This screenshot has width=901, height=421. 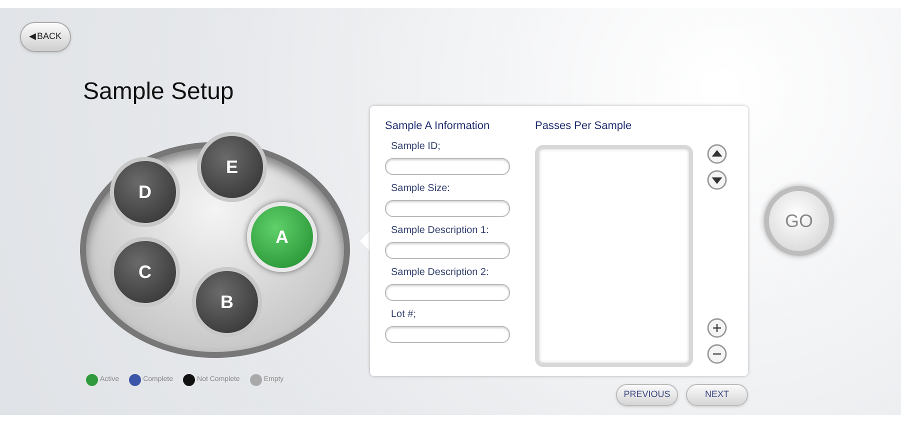 What do you see at coordinates (647, 395) in the screenshot?
I see `nav-button: PREVIOUS` at bounding box center [647, 395].